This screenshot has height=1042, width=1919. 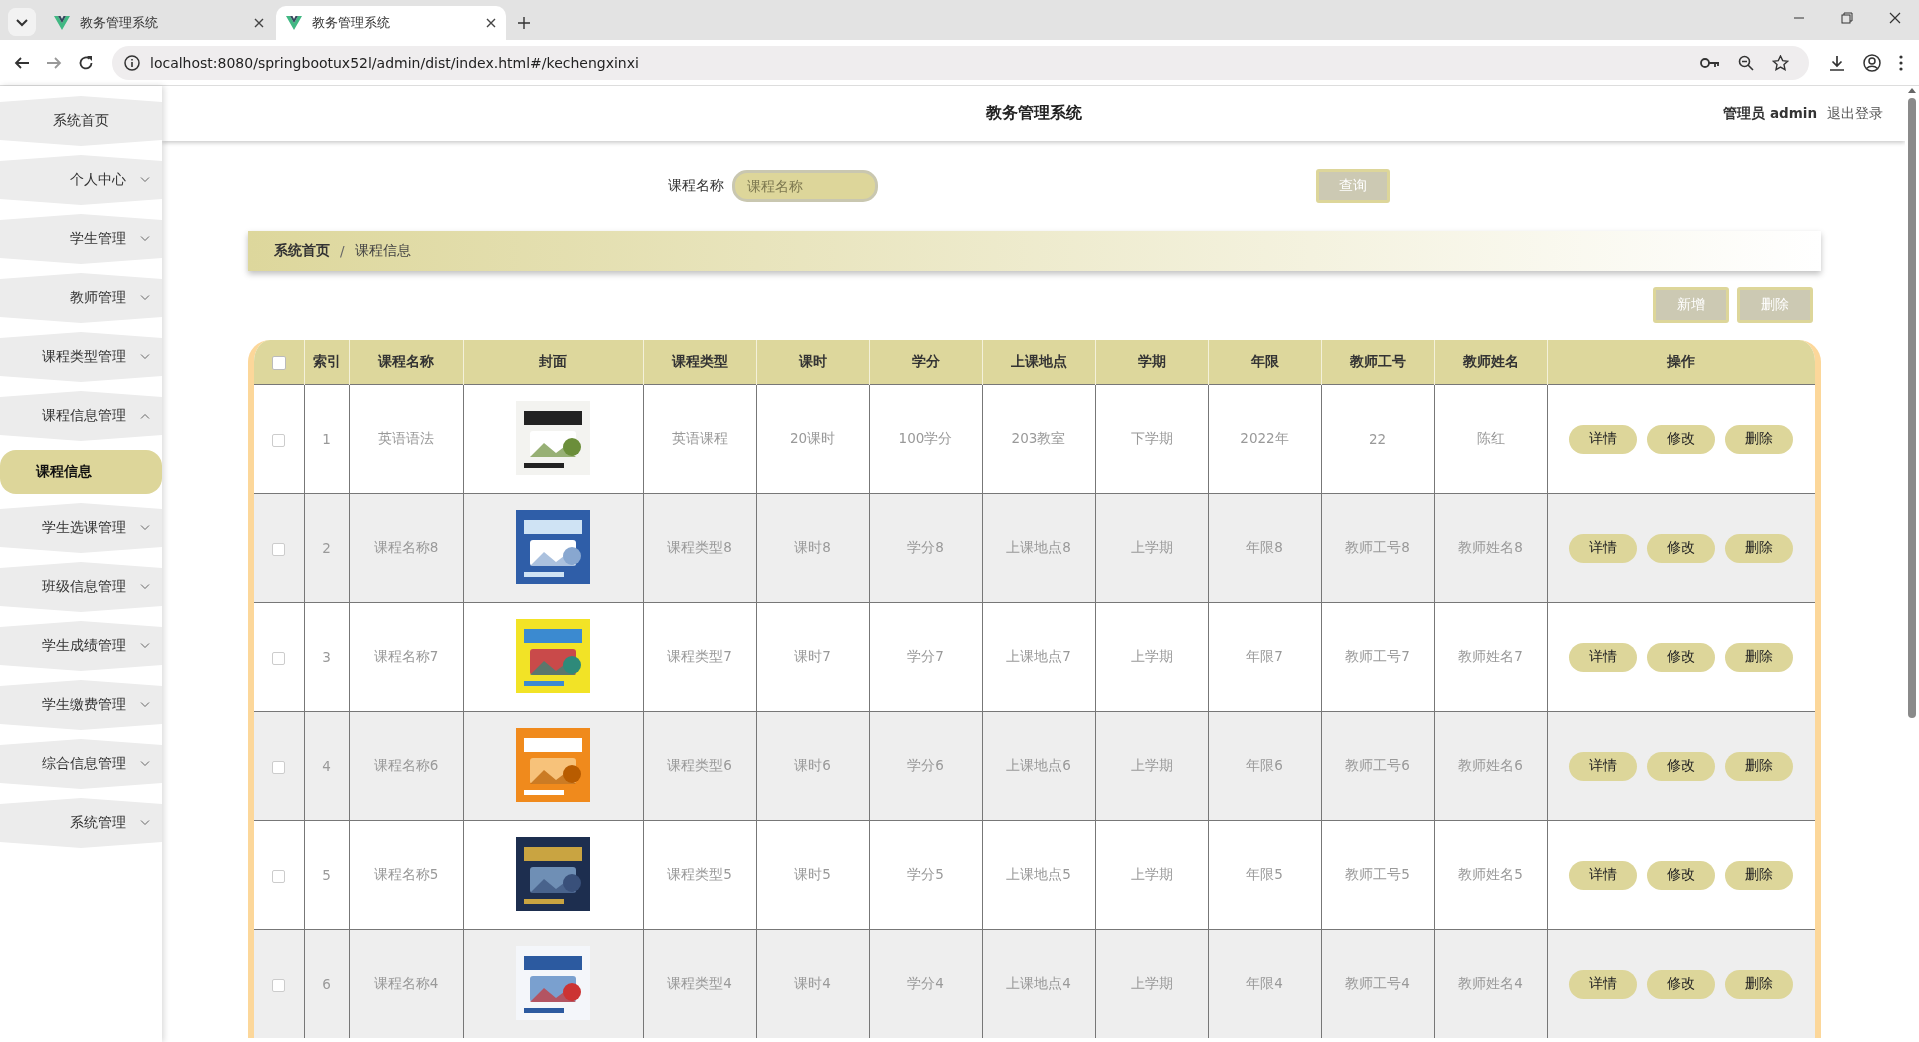 What do you see at coordinates (1847, 18) in the screenshot?
I see `restore-icon` at bounding box center [1847, 18].